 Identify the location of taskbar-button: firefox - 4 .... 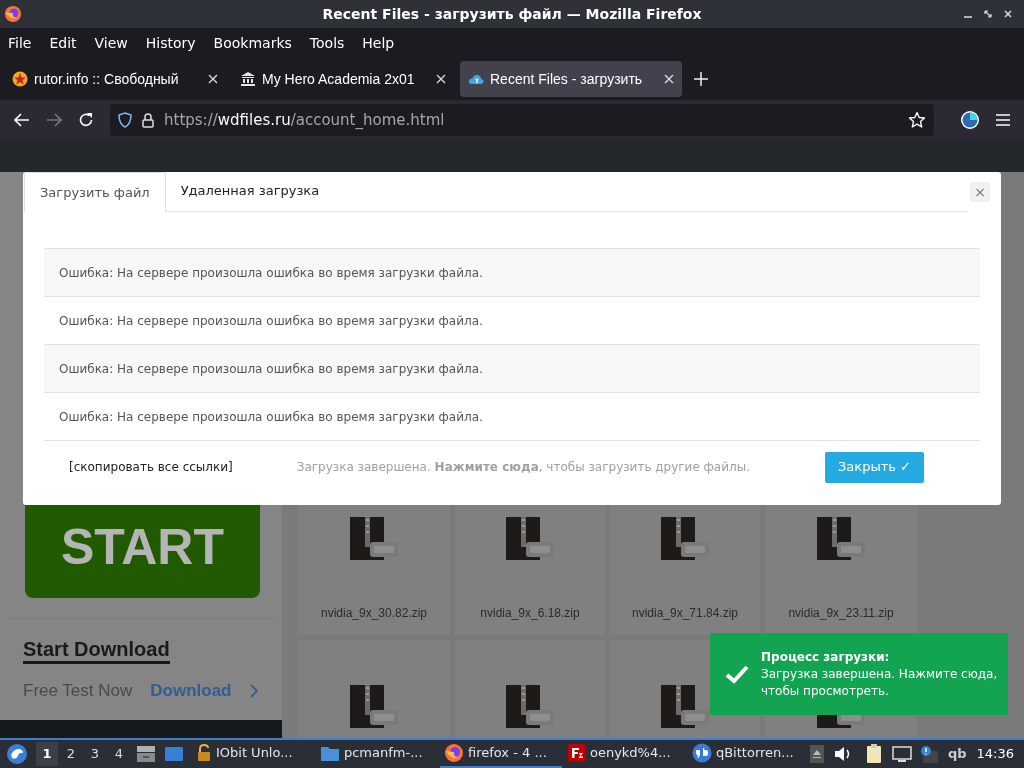
(500, 754).